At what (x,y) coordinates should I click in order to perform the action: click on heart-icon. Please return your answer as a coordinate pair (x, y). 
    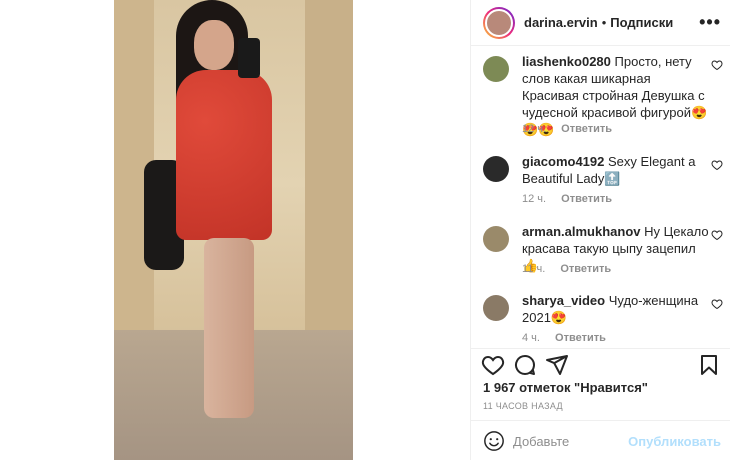
    Looking at the image, I should click on (493, 365).